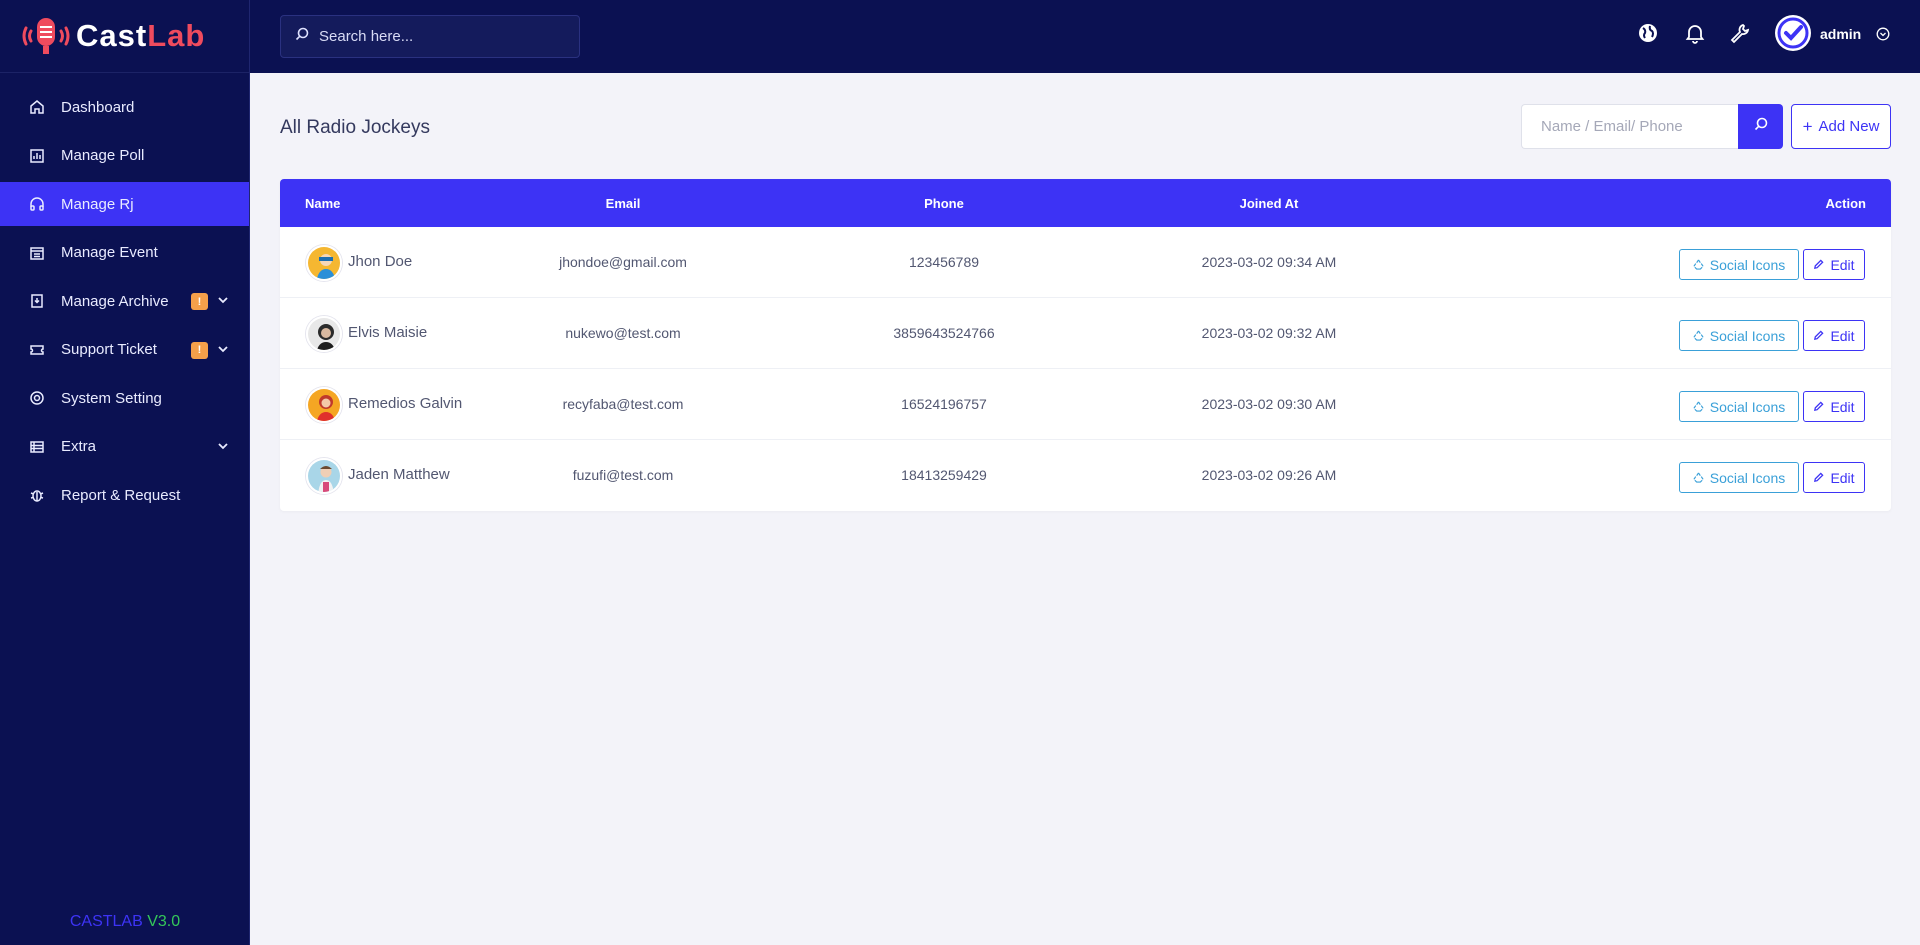 This screenshot has width=1920, height=945. Describe the element at coordinates (623, 404) in the screenshot. I see `rj-email: recyfaba@test.com` at that location.